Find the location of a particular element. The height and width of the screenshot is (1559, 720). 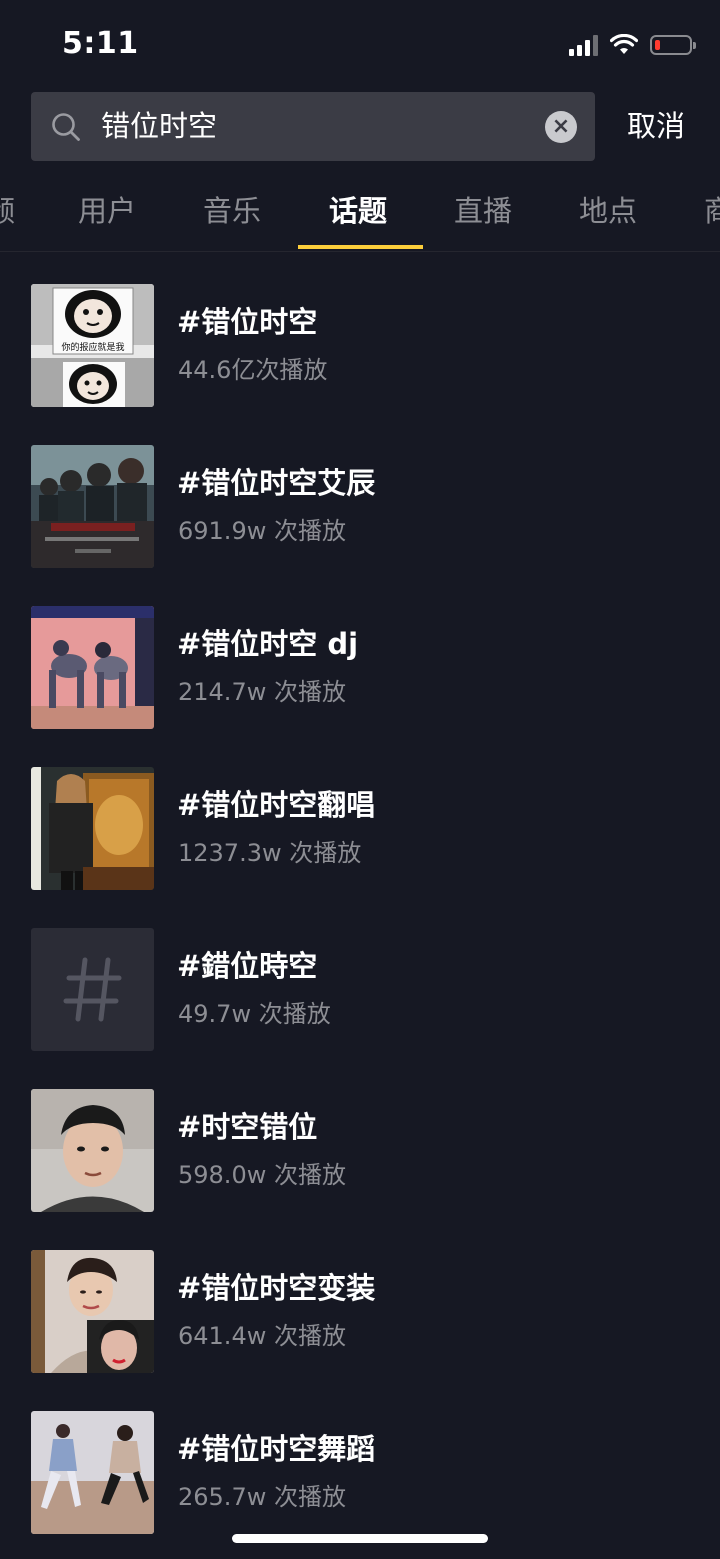

search-row: 错位时空 × 取消 is located at coordinates (360, 127).